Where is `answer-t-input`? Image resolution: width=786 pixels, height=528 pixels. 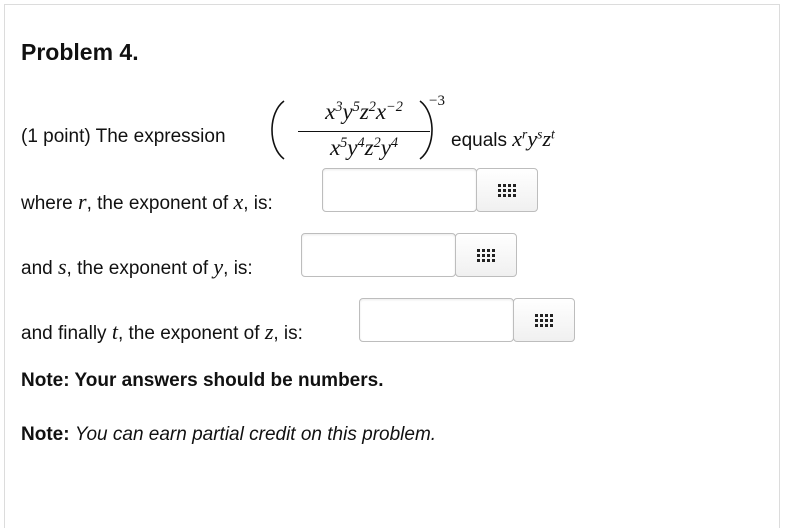
answer-t-input is located at coordinates (436, 320).